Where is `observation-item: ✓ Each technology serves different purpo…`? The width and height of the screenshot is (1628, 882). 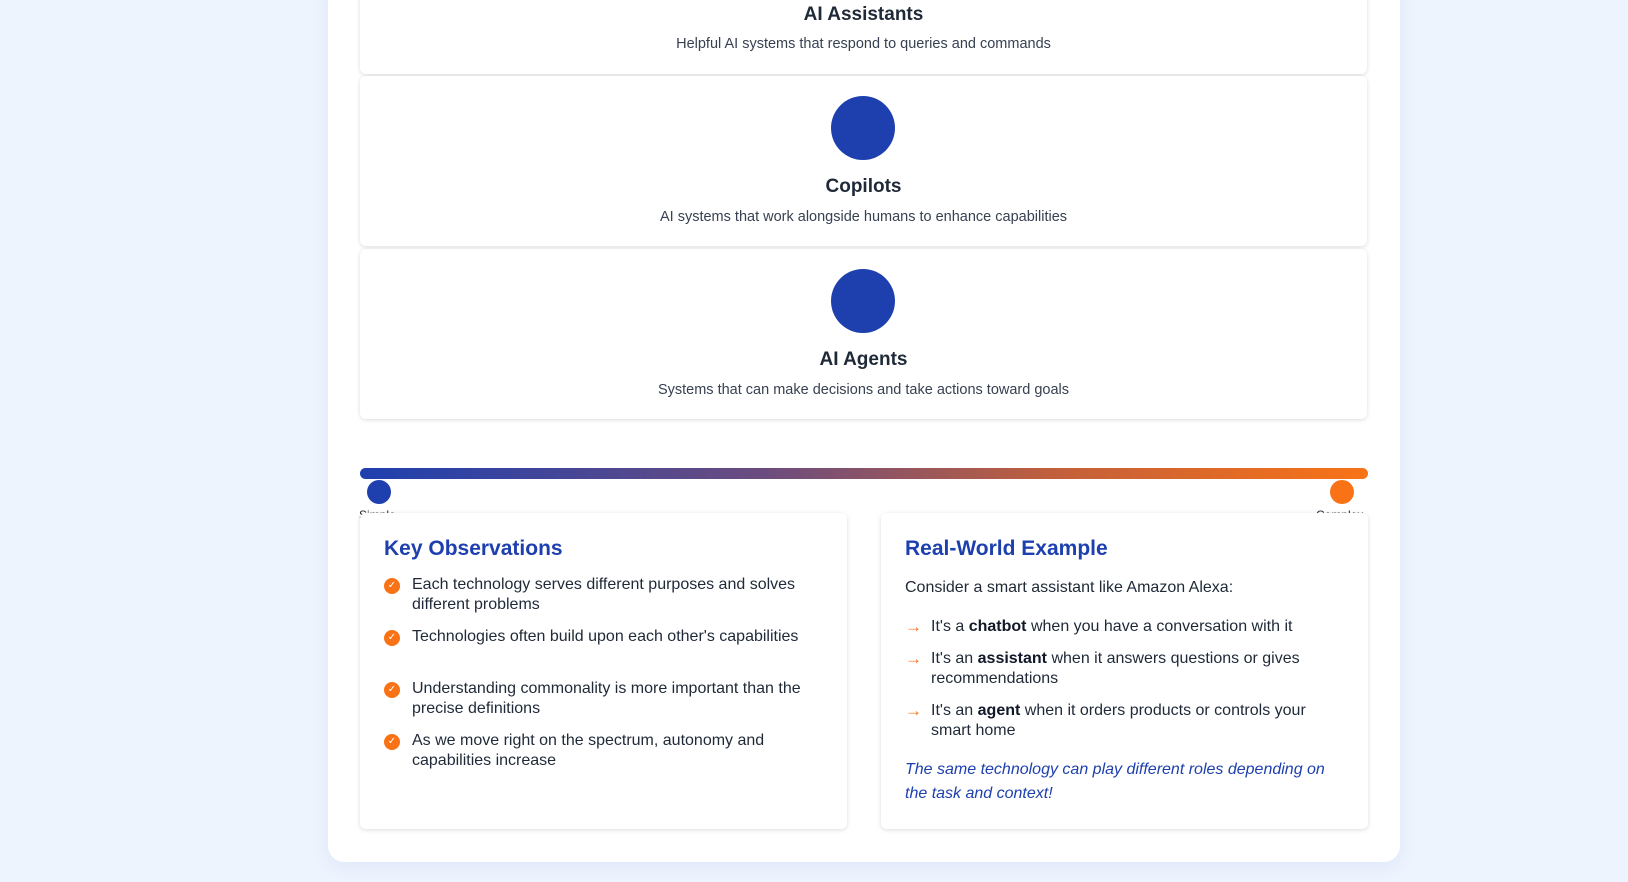
observation-item: ✓ Each technology serves different purpo… is located at coordinates (599, 601).